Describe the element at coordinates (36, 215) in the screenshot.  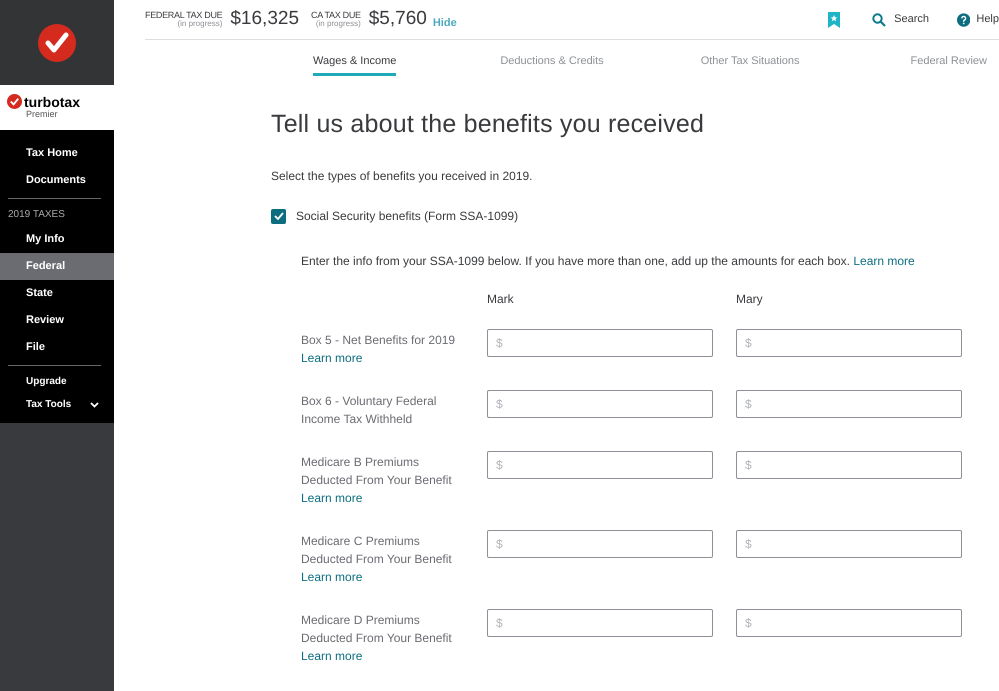
I see `section-label: 2019 TAXES` at that location.